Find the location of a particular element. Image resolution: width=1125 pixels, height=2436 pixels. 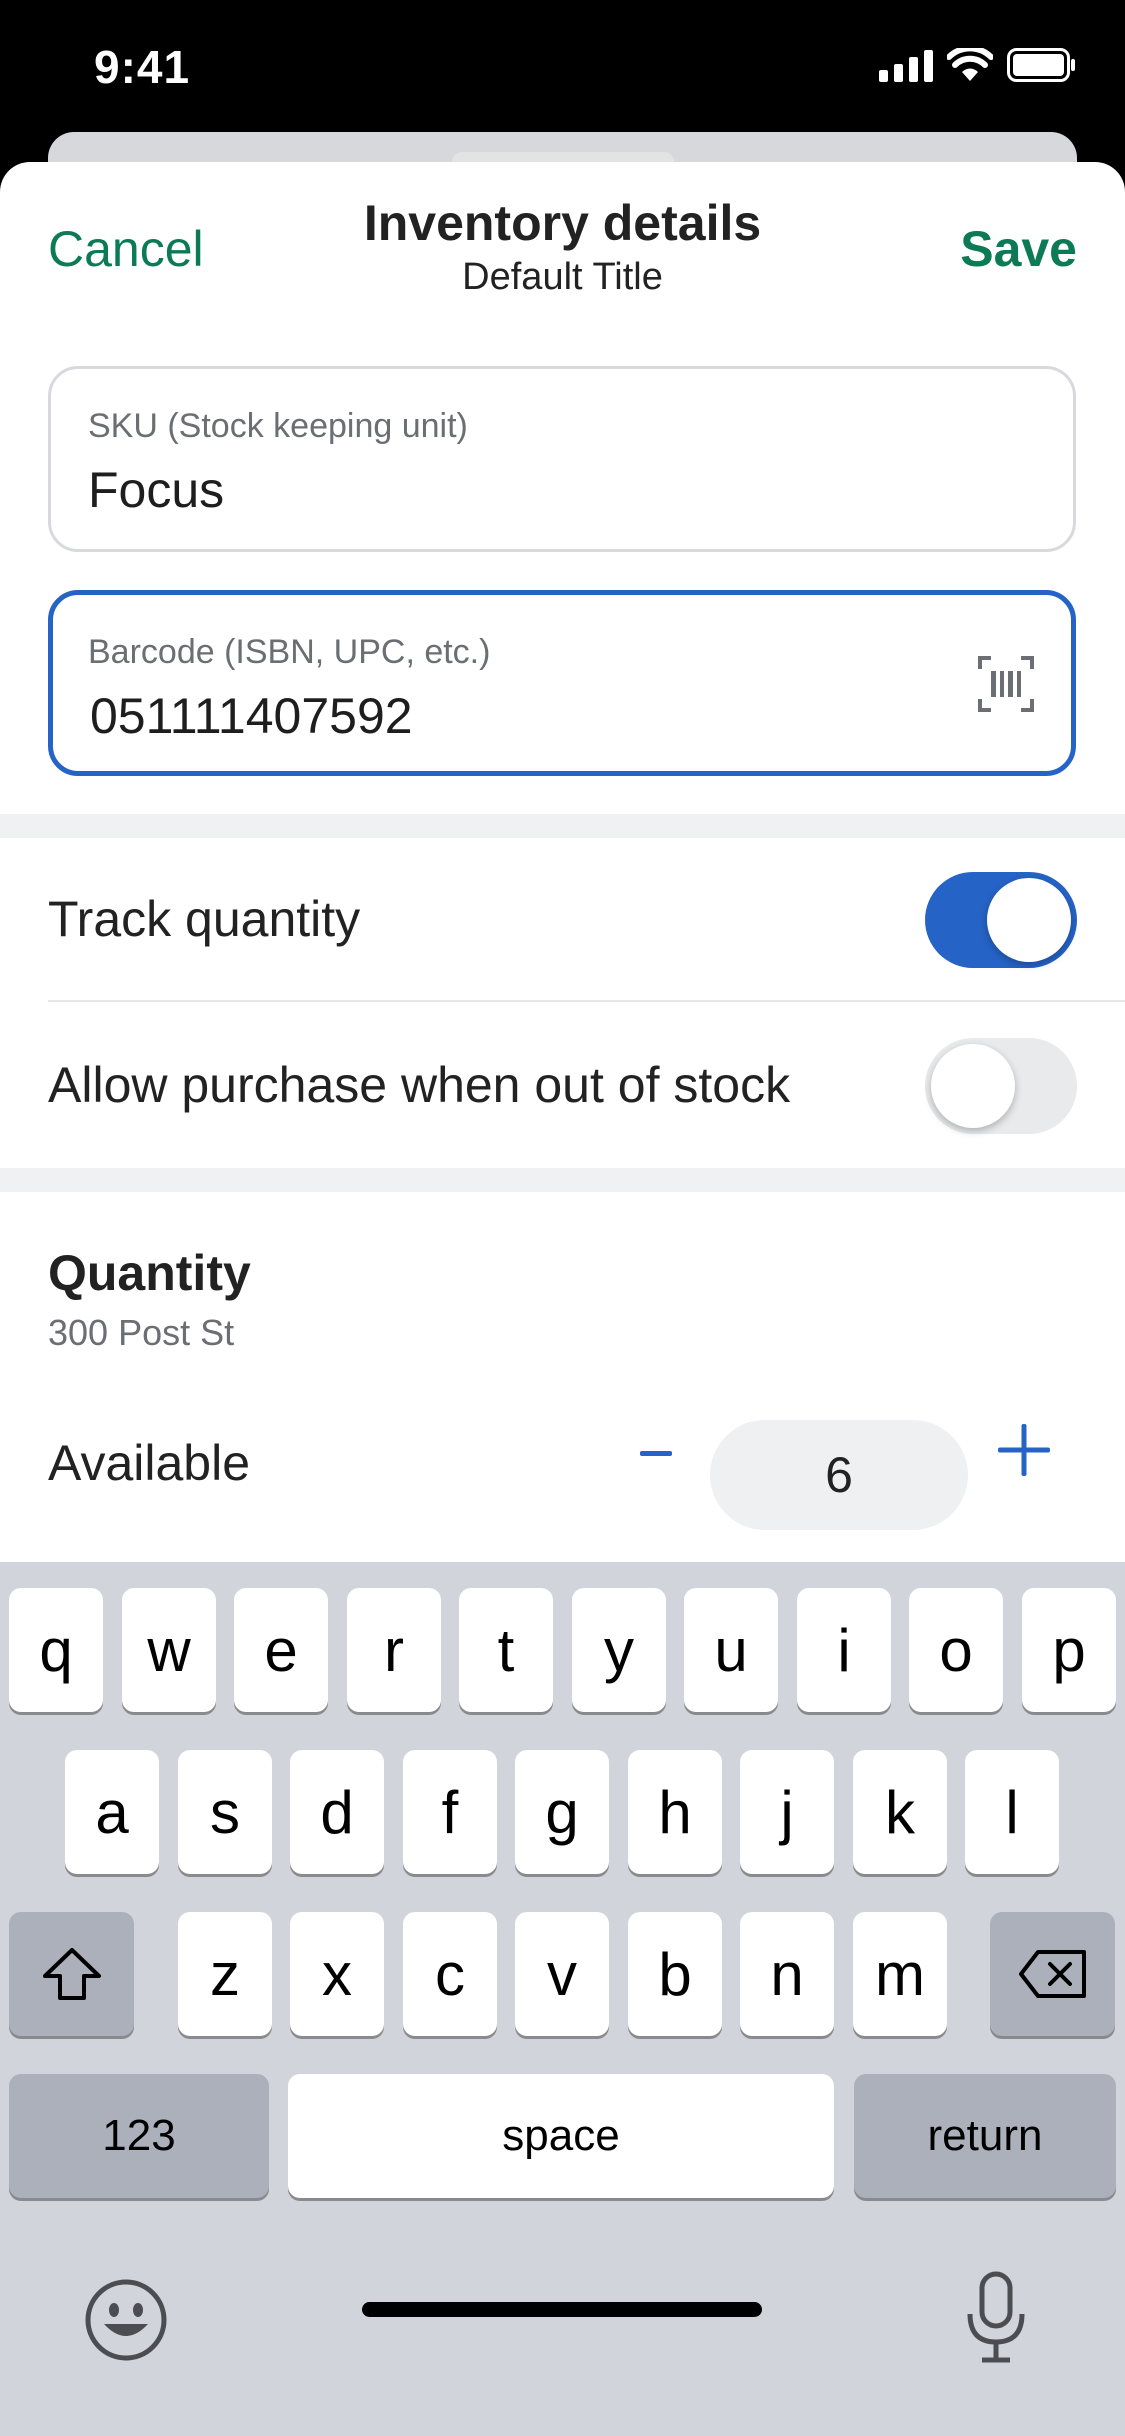

shift-key is located at coordinates (71, 1974).